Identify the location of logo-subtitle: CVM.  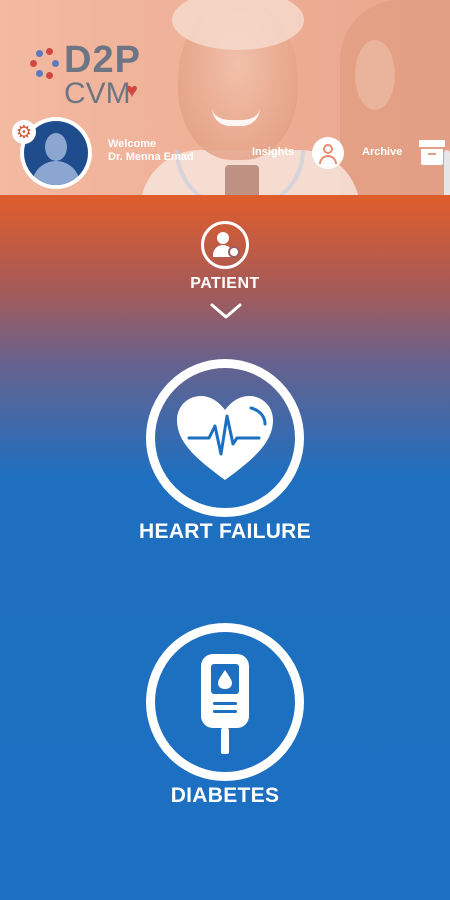
(97, 93).